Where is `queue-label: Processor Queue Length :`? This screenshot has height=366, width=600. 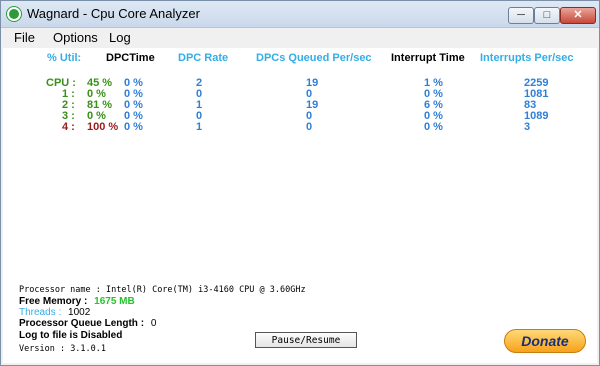 queue-label: Processor Queue Length : is located at coordinates (82, 323).